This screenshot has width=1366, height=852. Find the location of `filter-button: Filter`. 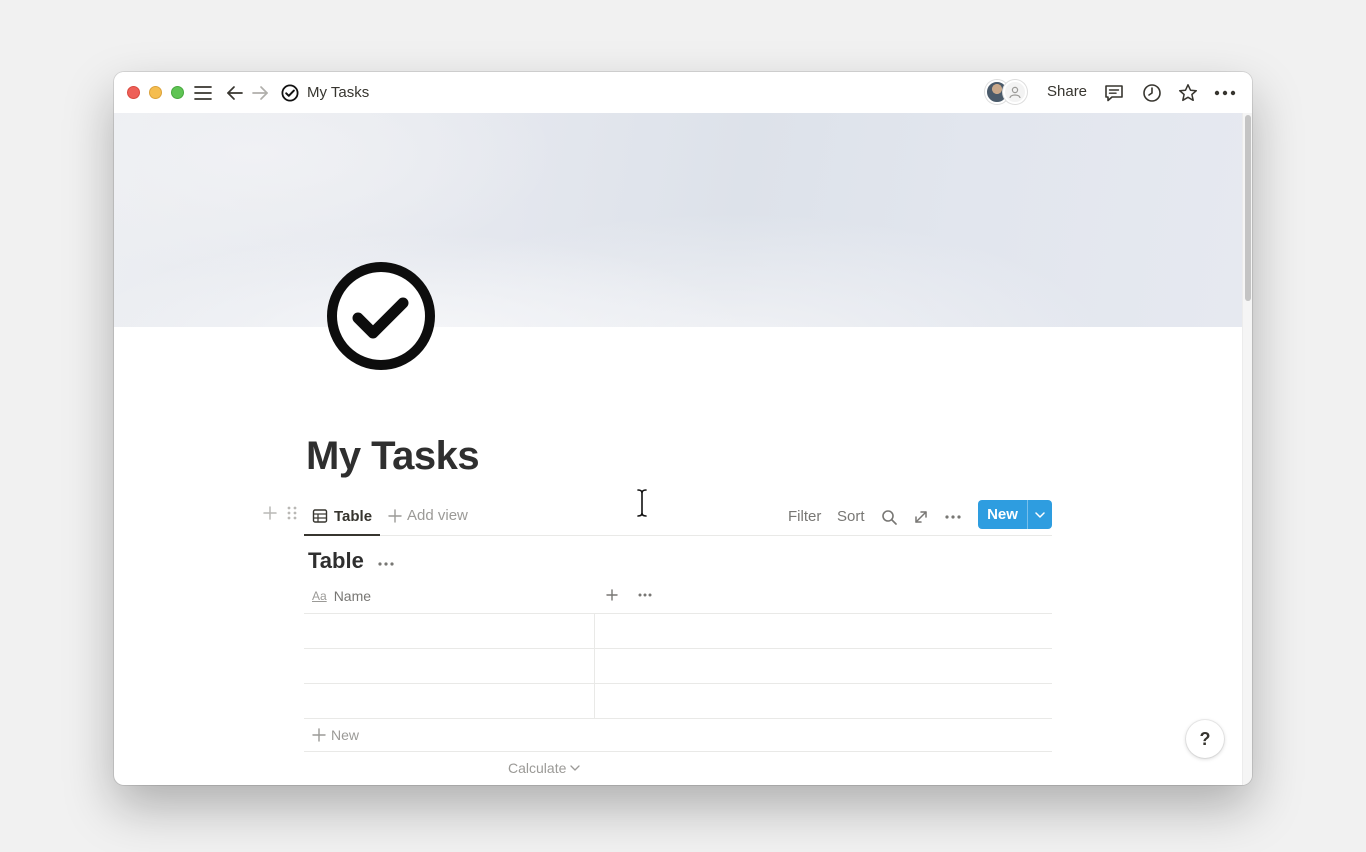

filter-button: Filter is located at coordinates (804, 516).